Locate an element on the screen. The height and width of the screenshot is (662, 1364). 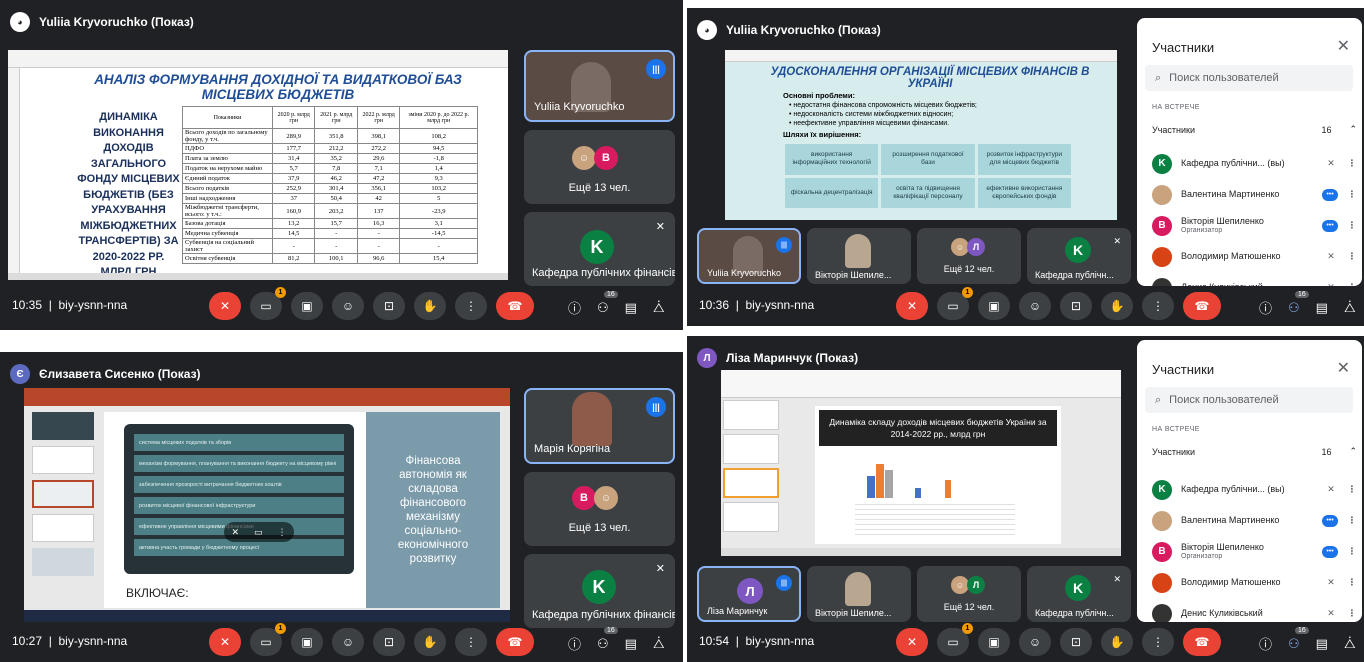
speaking-dots-icon: ••• is located at coordinates (1330, 194).